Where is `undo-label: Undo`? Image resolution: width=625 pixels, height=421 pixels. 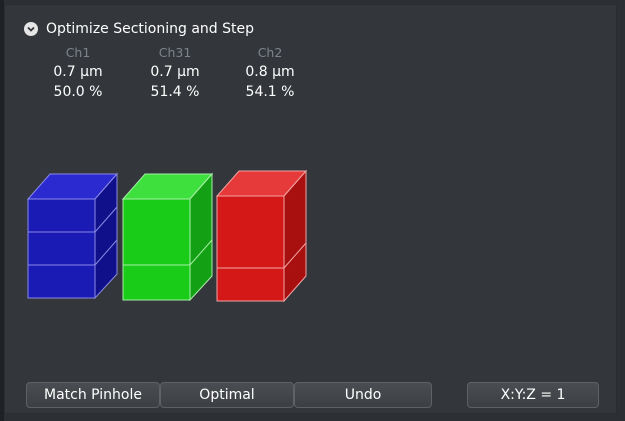
undo-label: Undo is located at coordinates (363, 395).